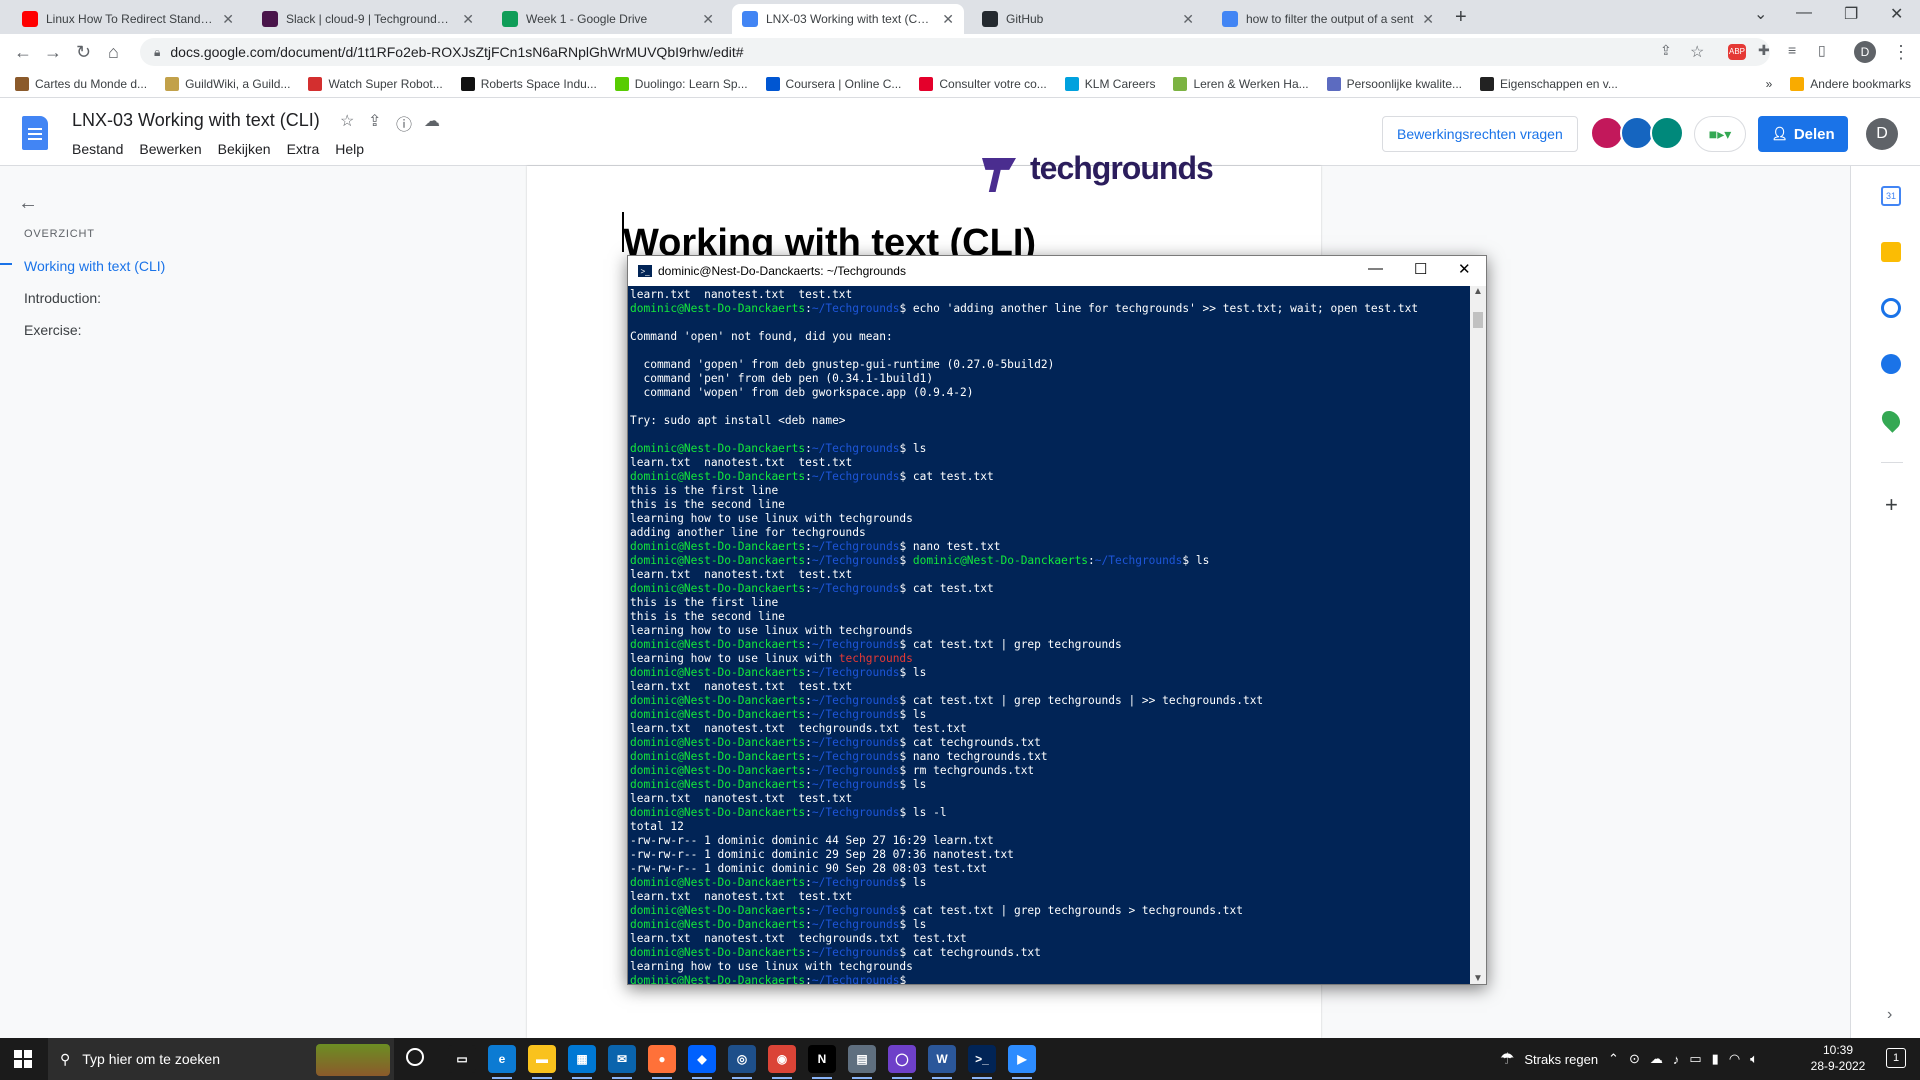 This screenshot has width=1920, height=1080. I want to click on terminal-scrollbar: ▲ ▼, so click(1478, 635).